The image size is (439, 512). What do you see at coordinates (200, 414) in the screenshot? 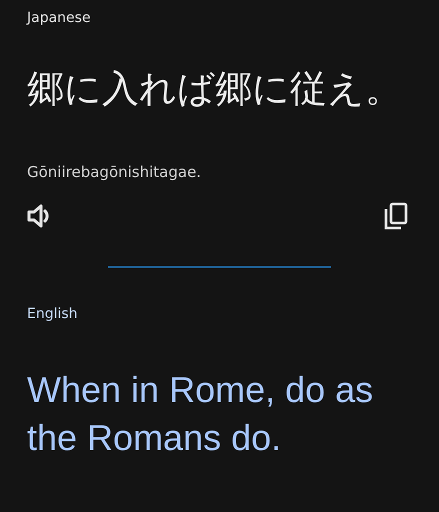
I see `translation-text: When in Rome, do as the Romans do.` at bounding box center [200, 414].